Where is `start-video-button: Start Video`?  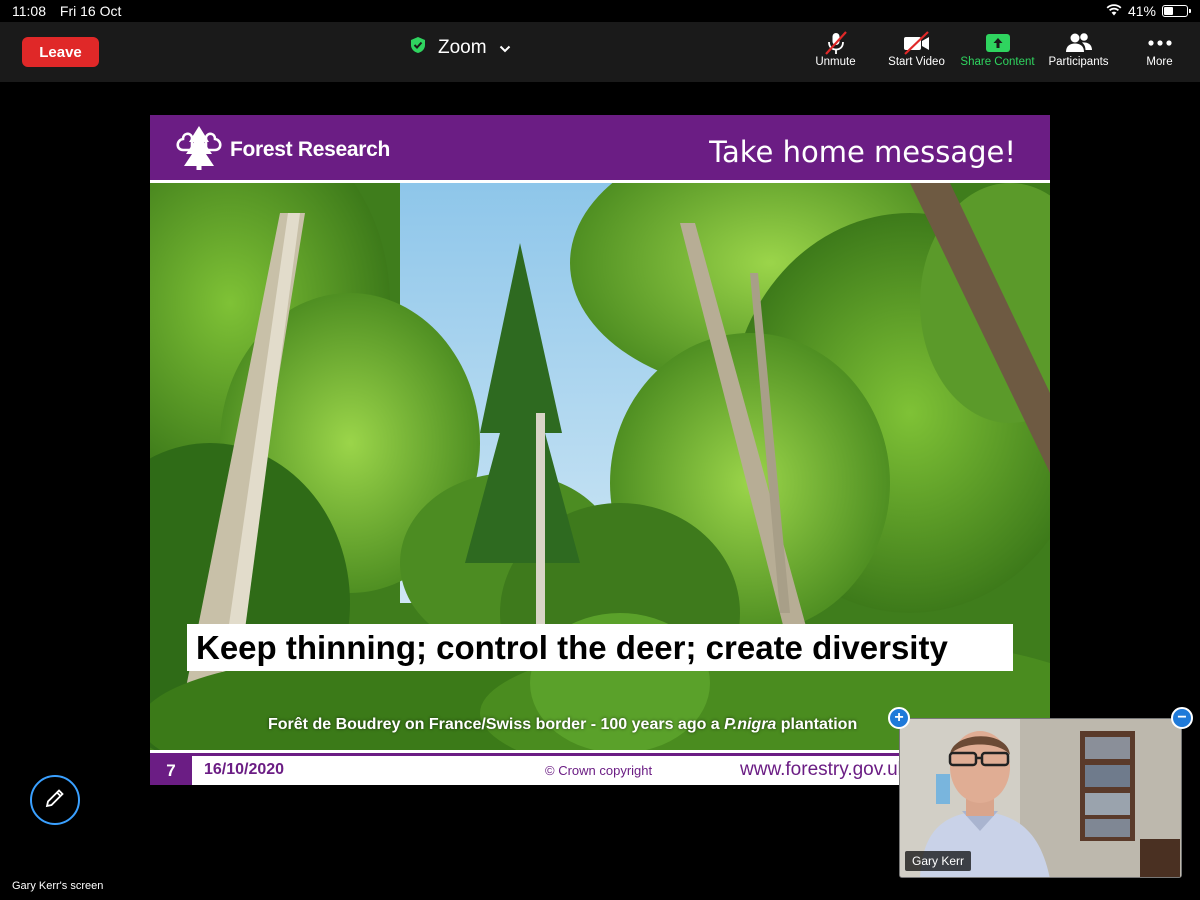
start-video-button: Start Video is located at coordinates (916, 52).